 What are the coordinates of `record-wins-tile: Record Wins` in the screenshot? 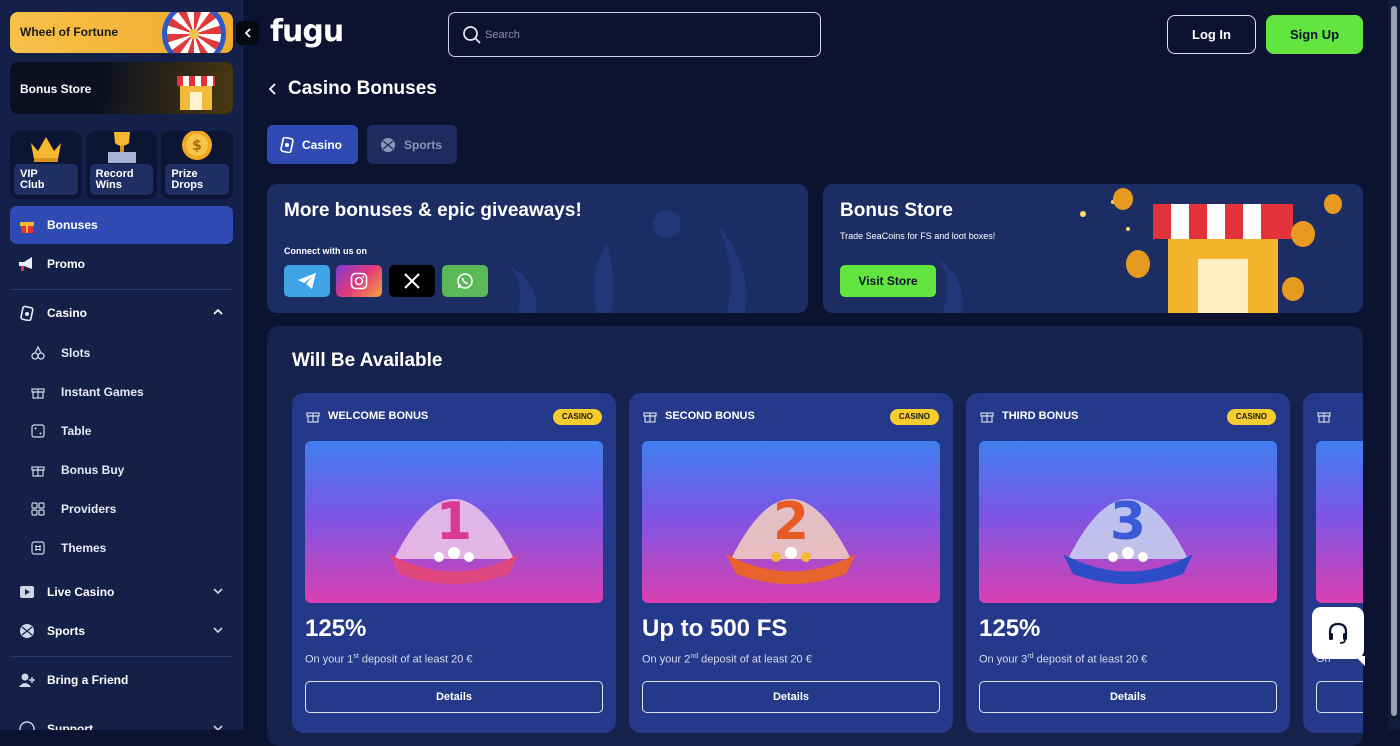 It's located at (121, 165).